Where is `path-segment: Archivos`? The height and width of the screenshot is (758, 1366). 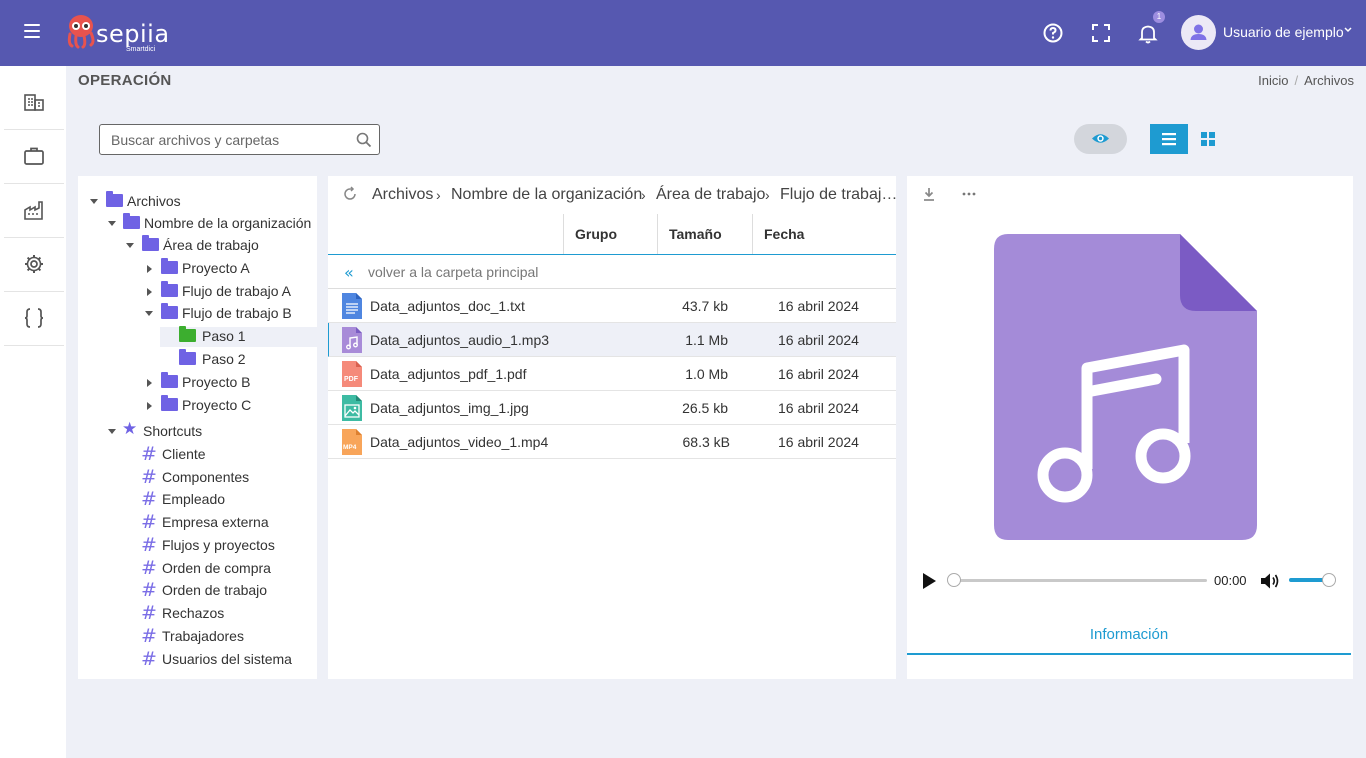 path-segment: Archivos is located at coordinates (402, 195).